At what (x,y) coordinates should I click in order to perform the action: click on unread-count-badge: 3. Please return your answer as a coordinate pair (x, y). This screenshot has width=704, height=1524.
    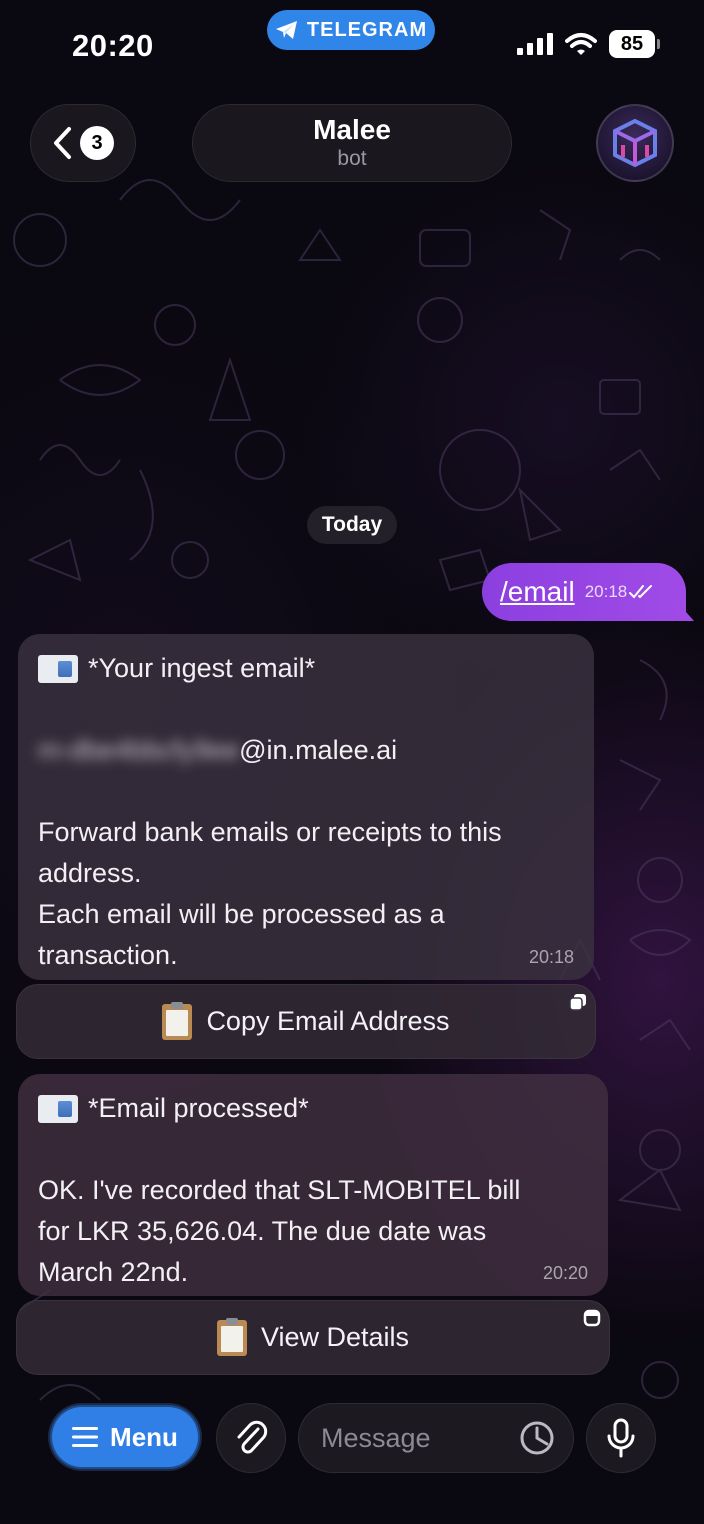
    Looking at the image, I should click on (97, 143).